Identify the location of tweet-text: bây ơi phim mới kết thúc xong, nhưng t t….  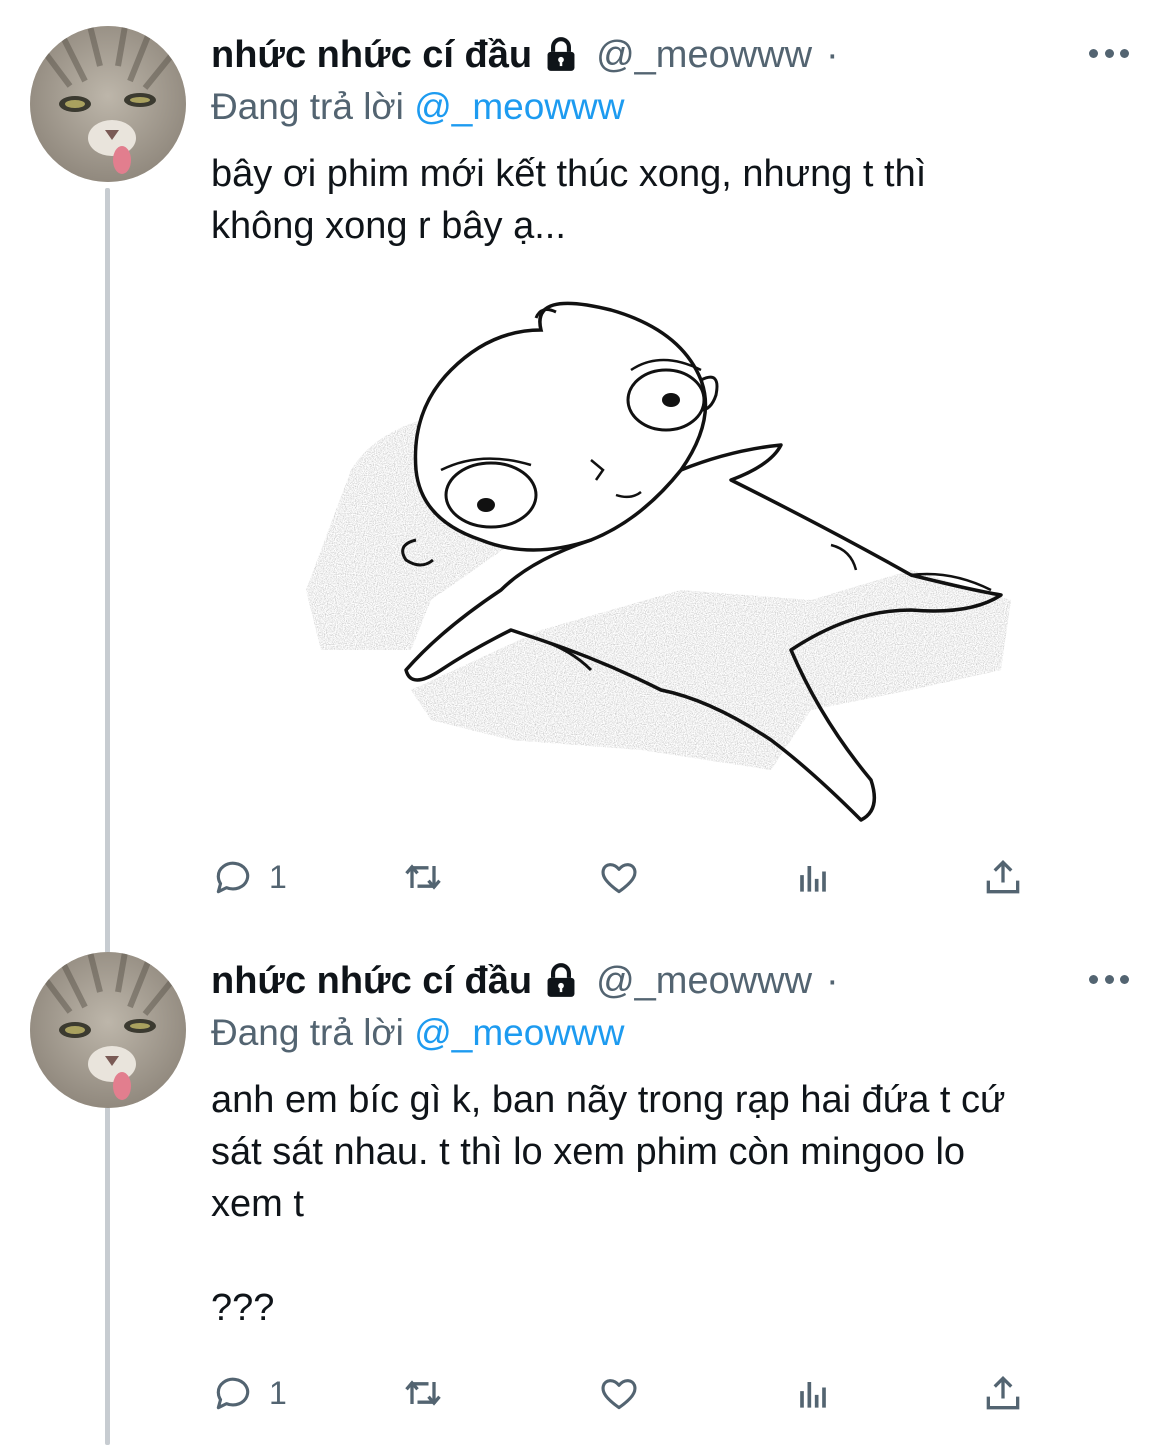
(676, 200).